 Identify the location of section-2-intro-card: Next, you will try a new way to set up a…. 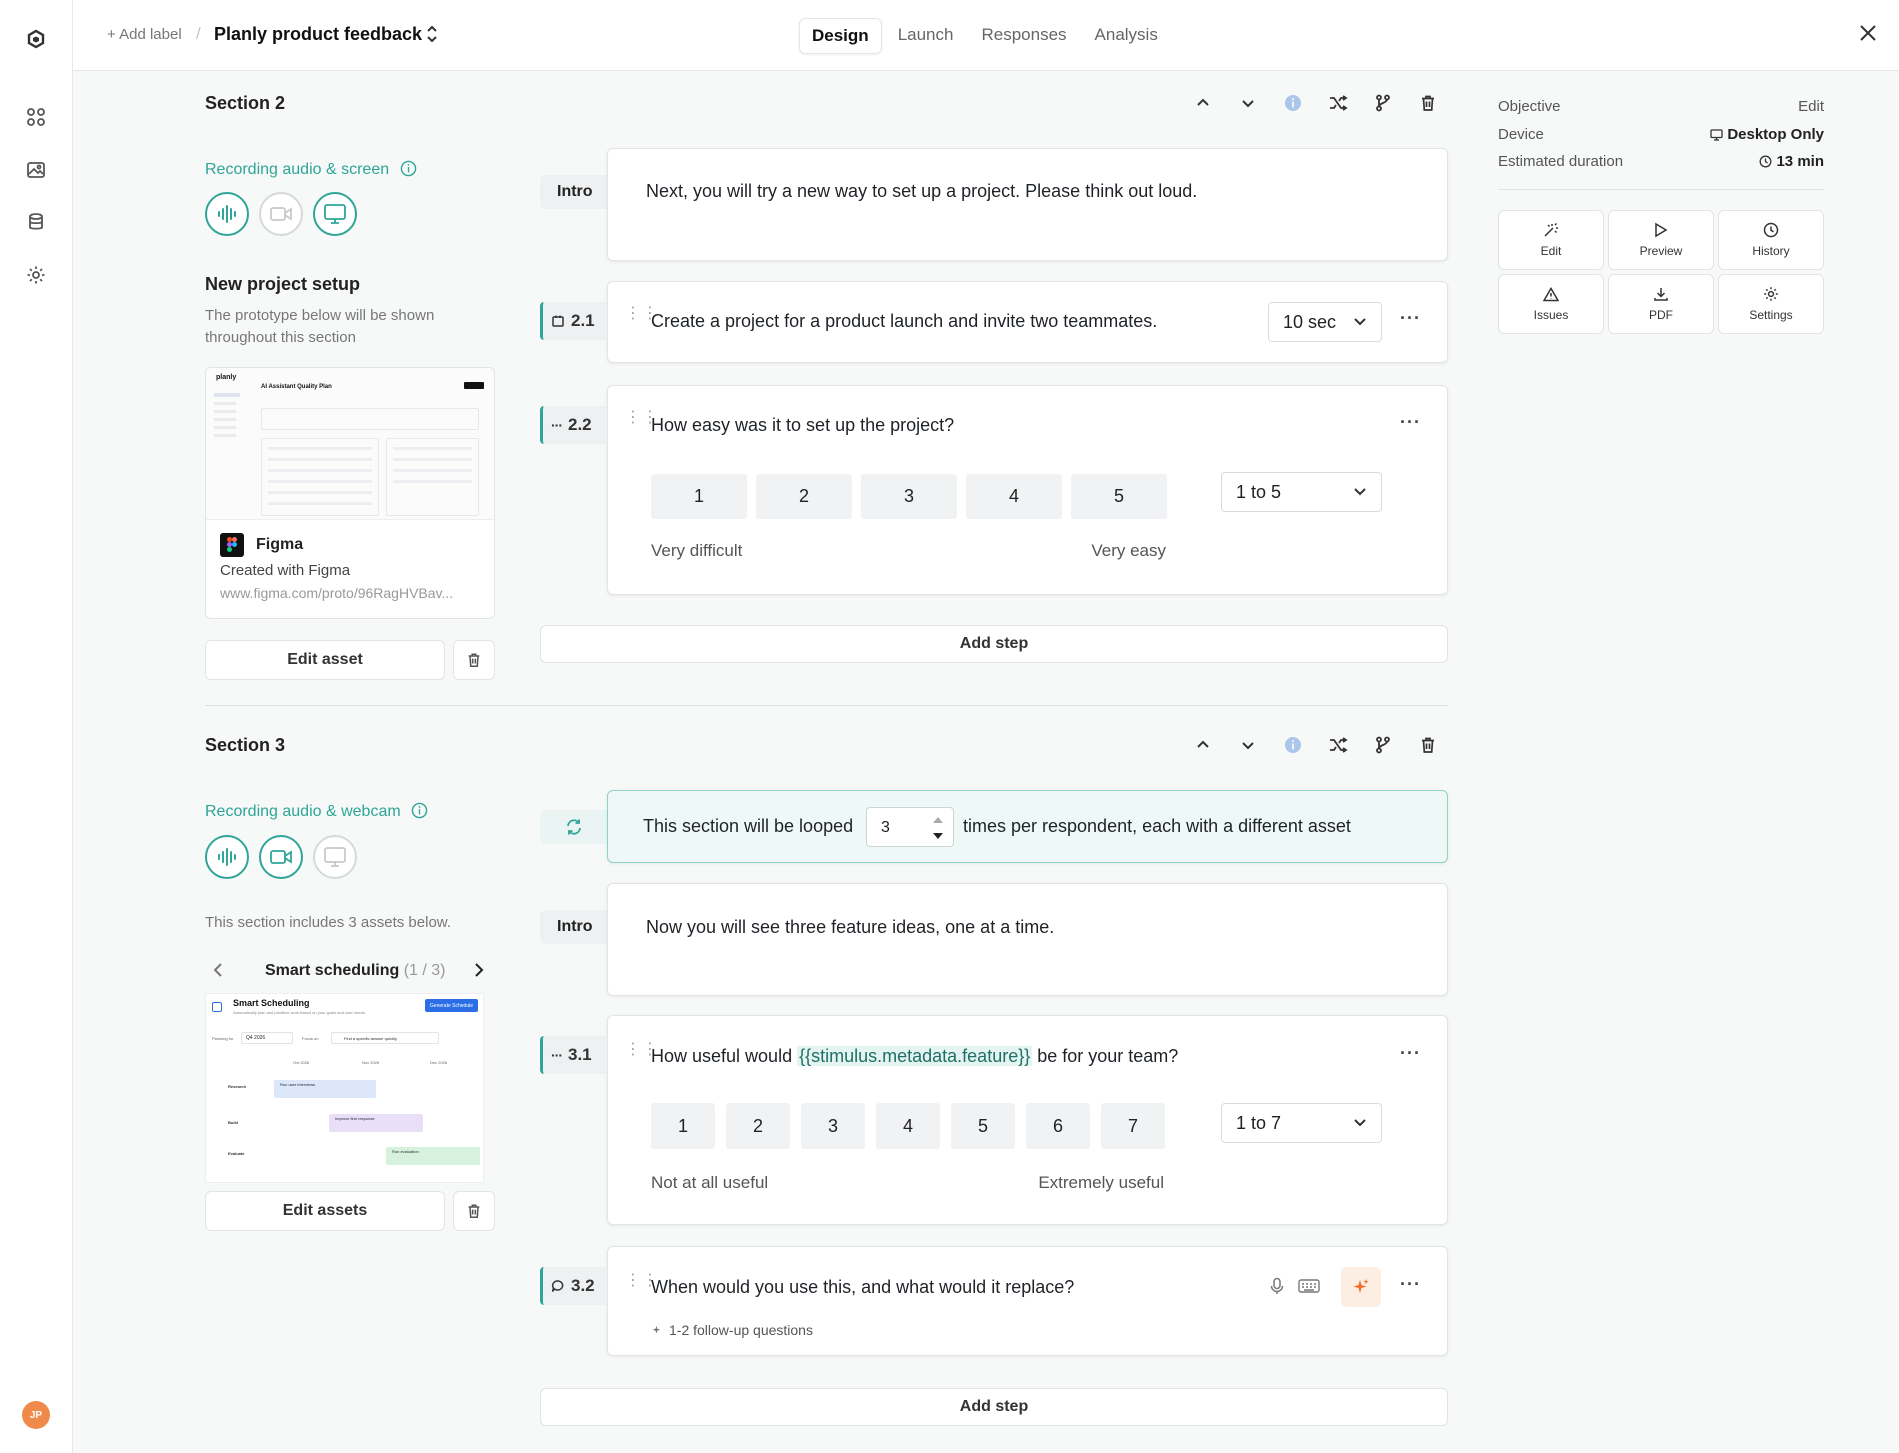
(1027, 204).